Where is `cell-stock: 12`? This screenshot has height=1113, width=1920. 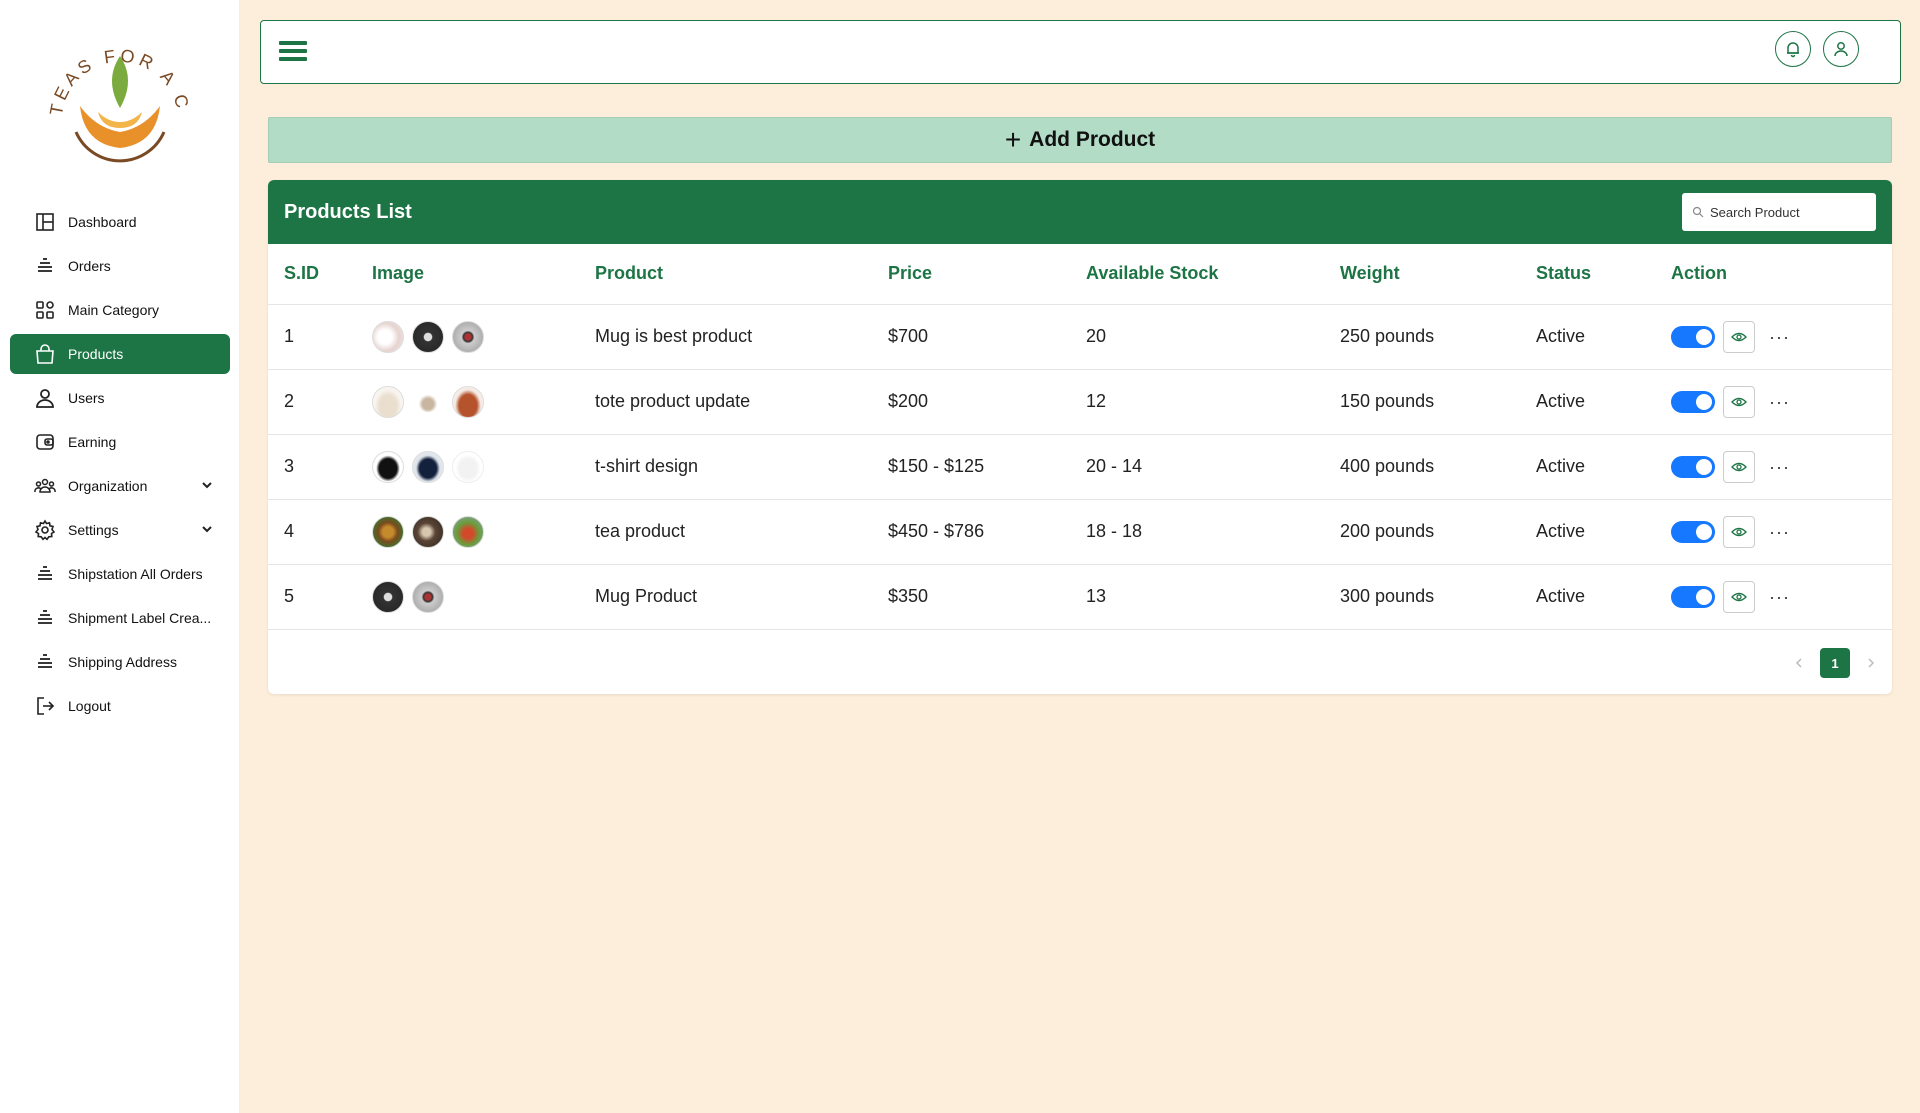
cell-stock: 12 is located at coordinates (1213, 402).